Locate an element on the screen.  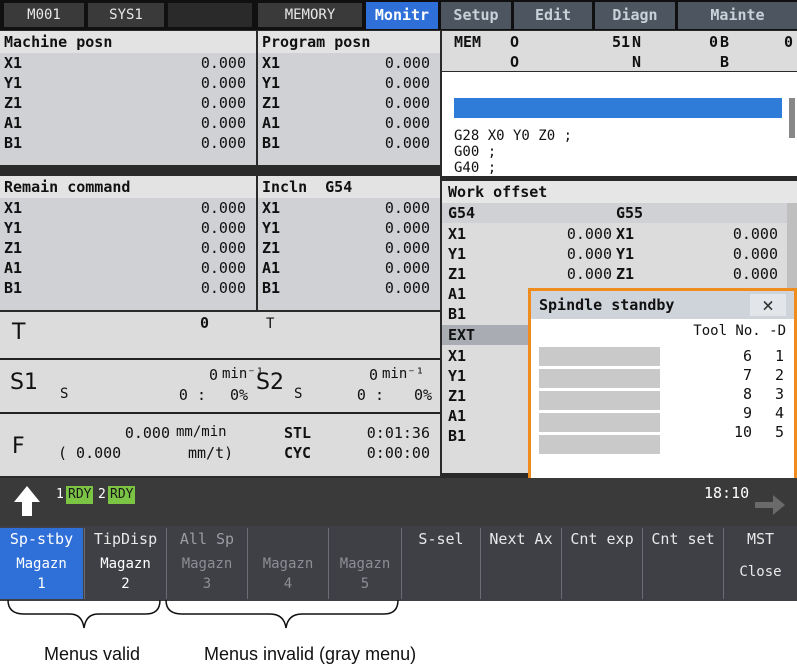
menu-key-next-ax: Next Ax is located at coordinates (521, 563).